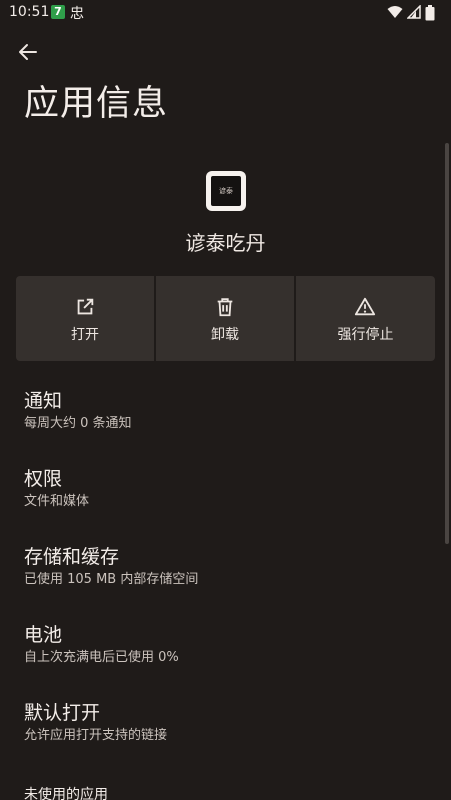 Image resolution: width=451 pixels, height=800 pixels. I want to click on open-in-new-icon, so click(85, 306).